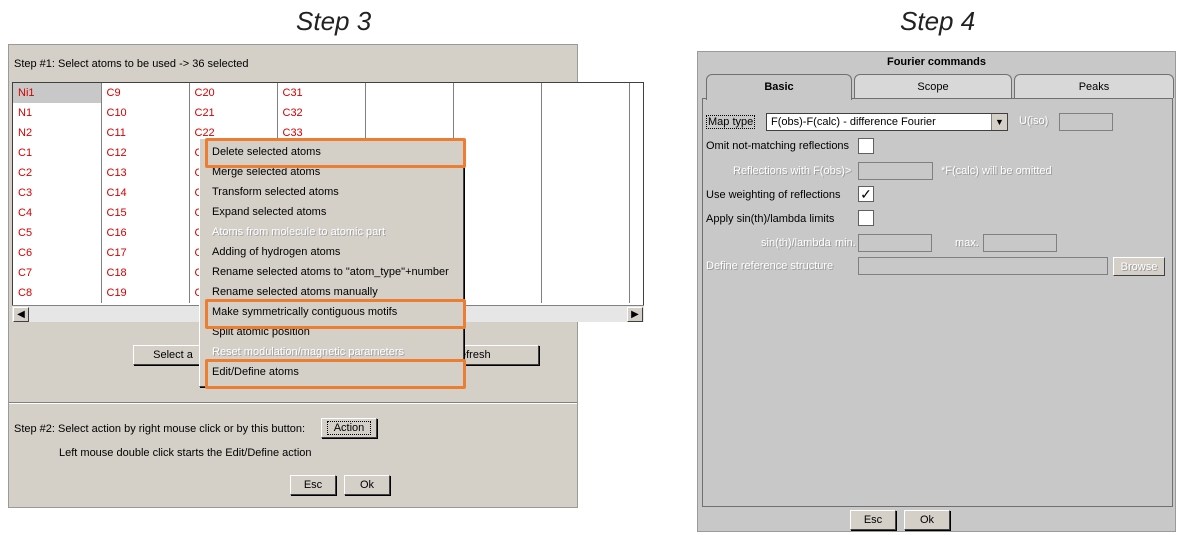 Image resolution: width=1177 pixels, height=535 pixels. What do you see at coordinates (233, 113) in the screenshot?
I see `atom-cell: C21` at bounding box center [233, 113].